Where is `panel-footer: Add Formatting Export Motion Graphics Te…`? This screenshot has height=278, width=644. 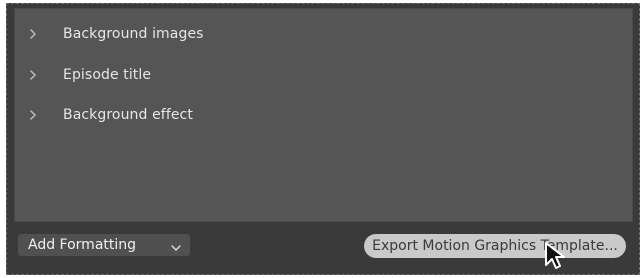 panel-footer: Add Formatting Export Motion Graphics Te… is located at coordinates (323, 246).